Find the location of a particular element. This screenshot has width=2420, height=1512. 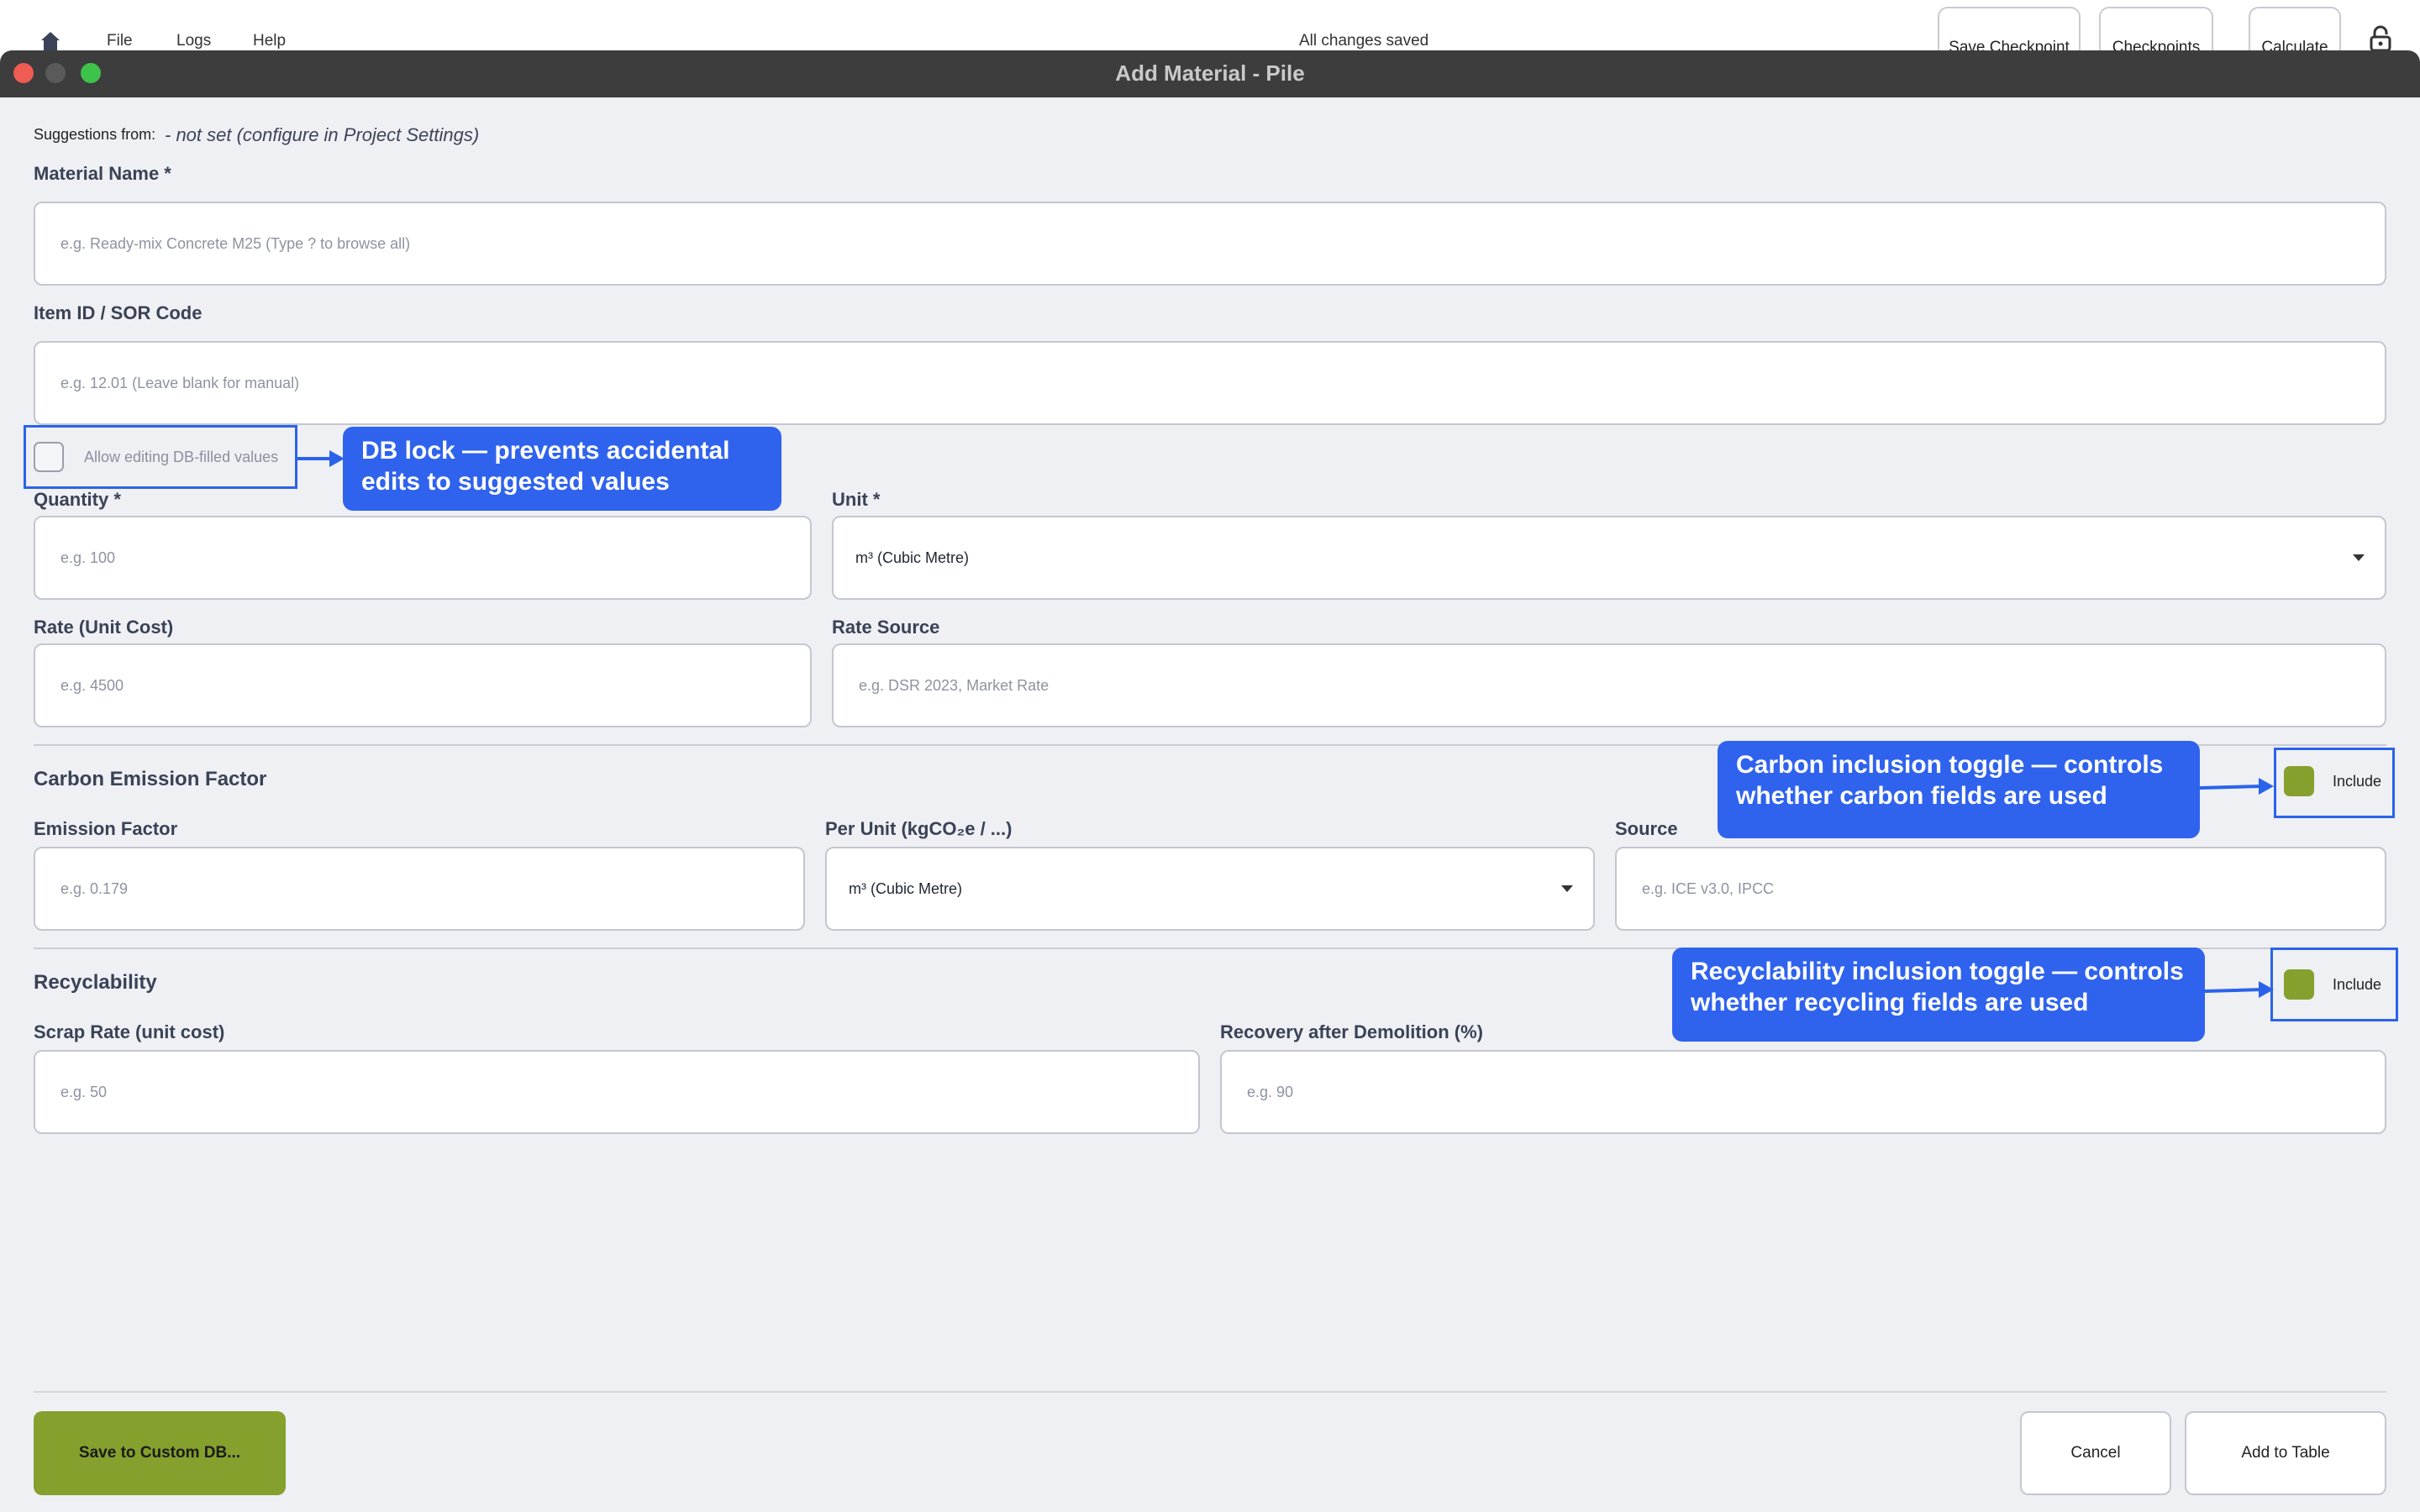

footer-divider is located at coordinates (1210, 1392).